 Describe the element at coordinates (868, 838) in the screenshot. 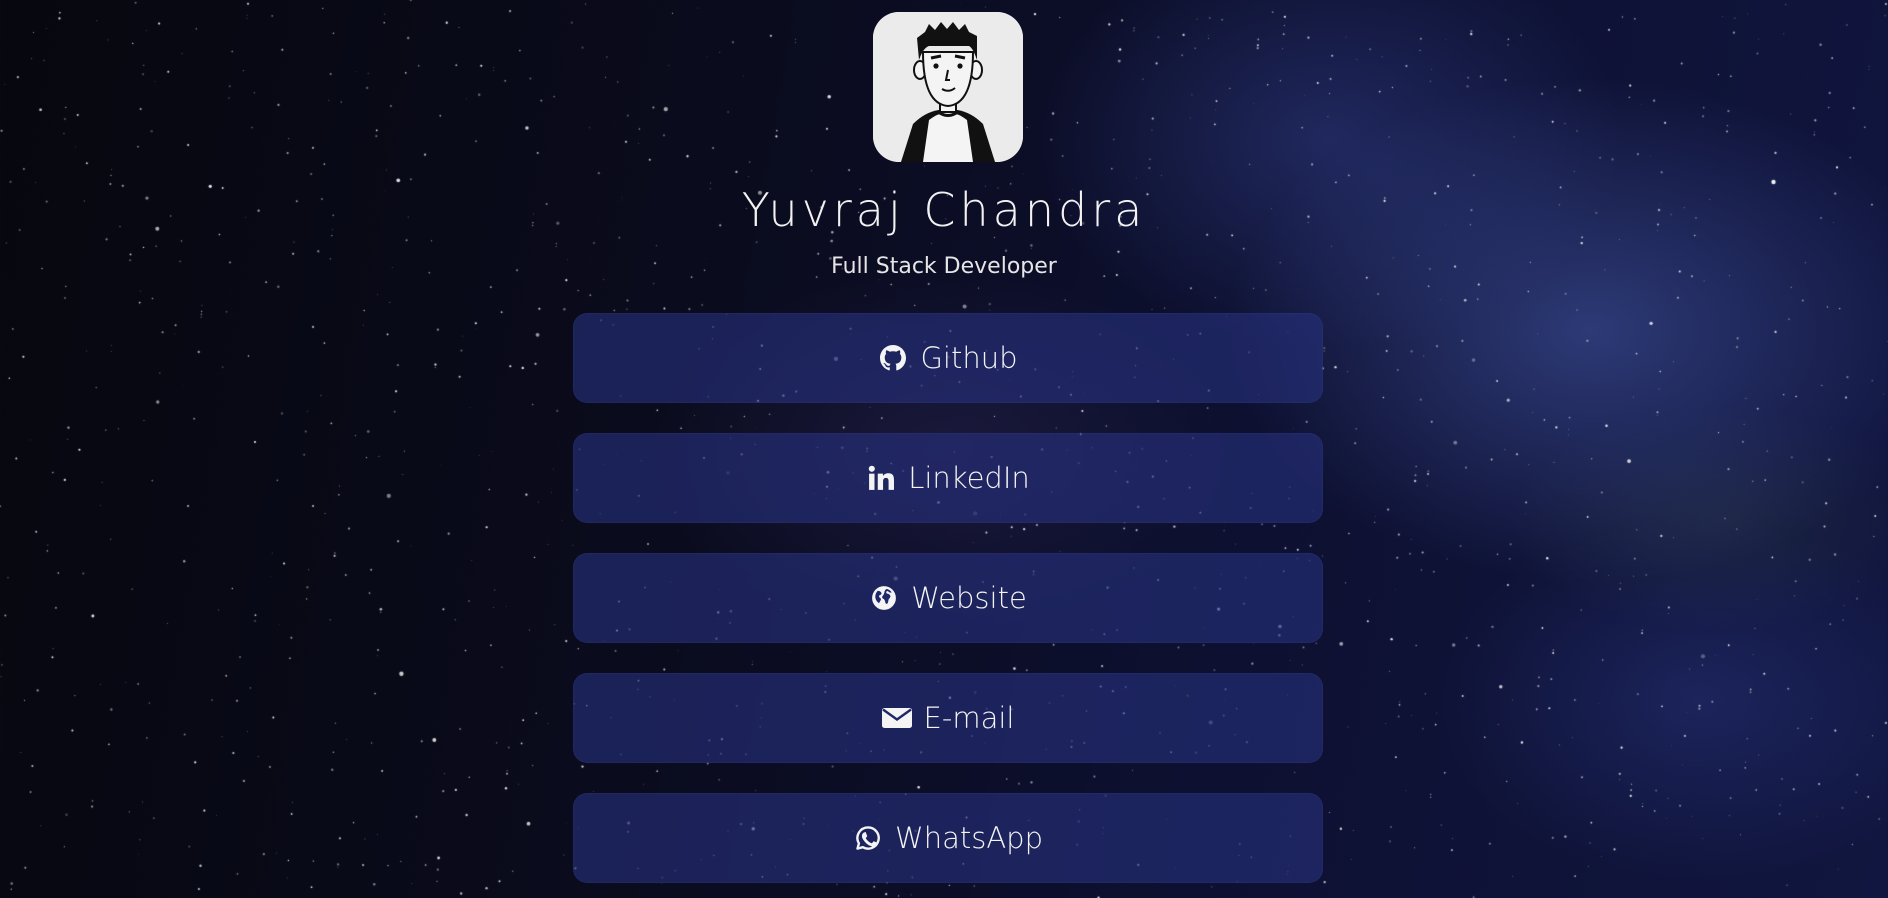

I see `whatsapp-icon` at that location.